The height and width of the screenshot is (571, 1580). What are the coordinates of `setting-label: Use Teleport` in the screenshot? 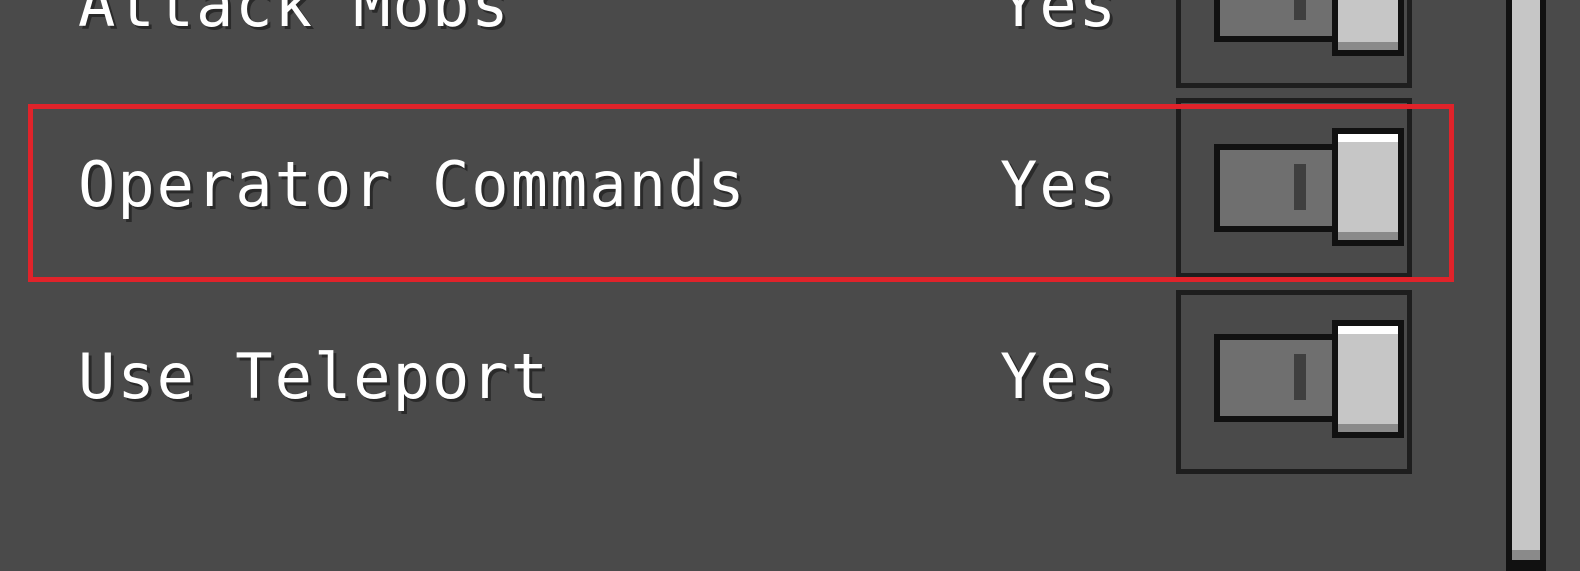 It's located at (314, 376).